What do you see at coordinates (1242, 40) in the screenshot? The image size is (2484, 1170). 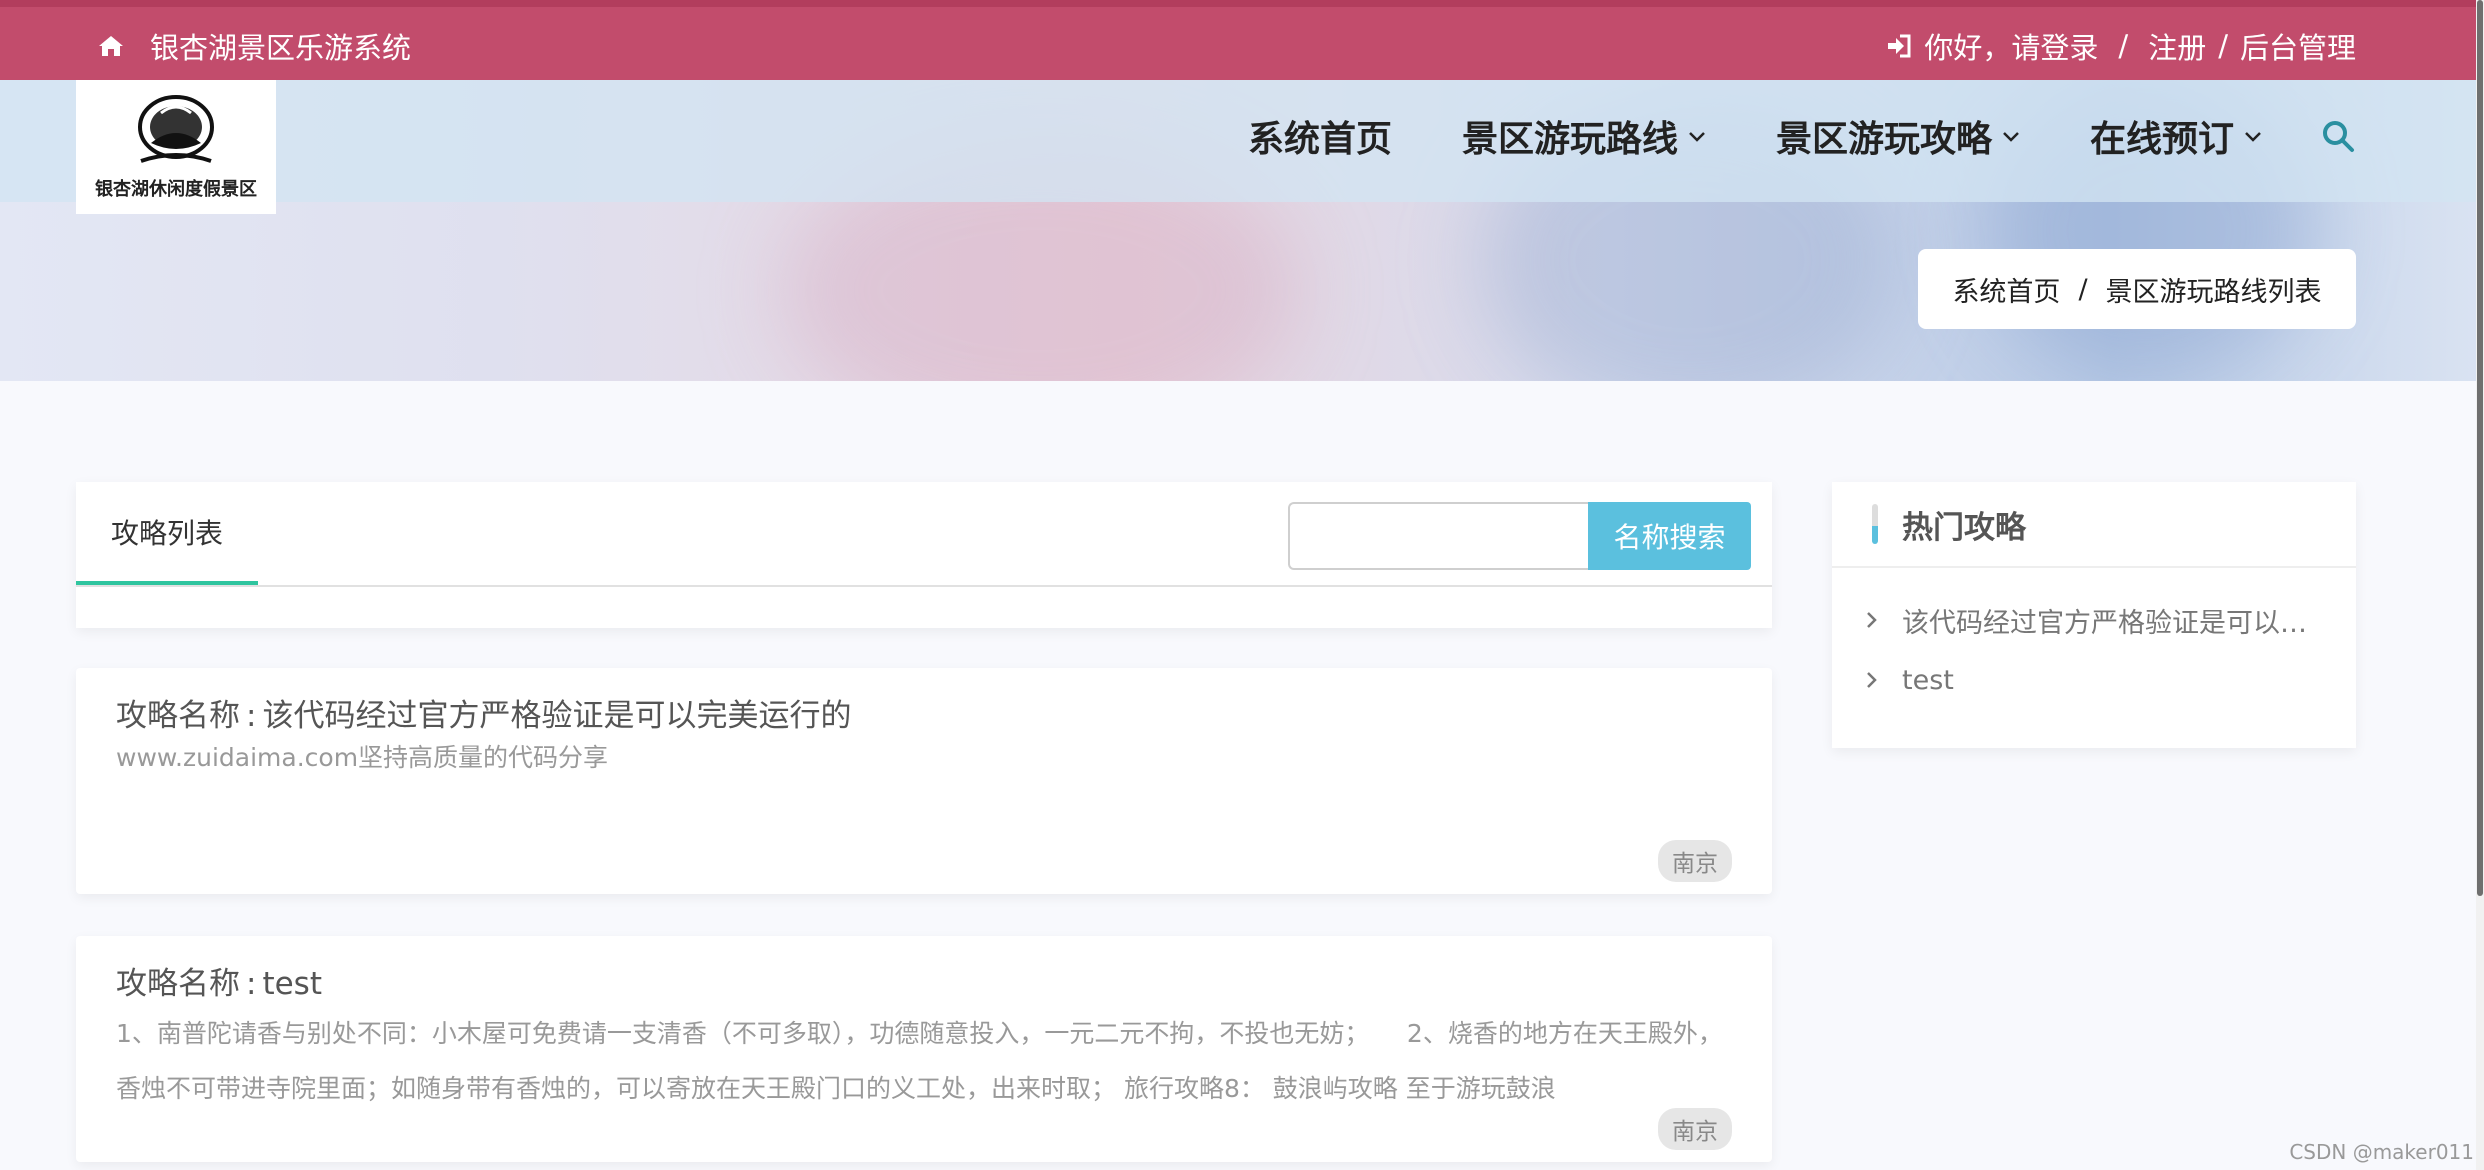 I see `top-bar: 银杏湖景区乐游系统 你好，请登录 / 注册 / 后台管理` at bounding box center [1242, 40].